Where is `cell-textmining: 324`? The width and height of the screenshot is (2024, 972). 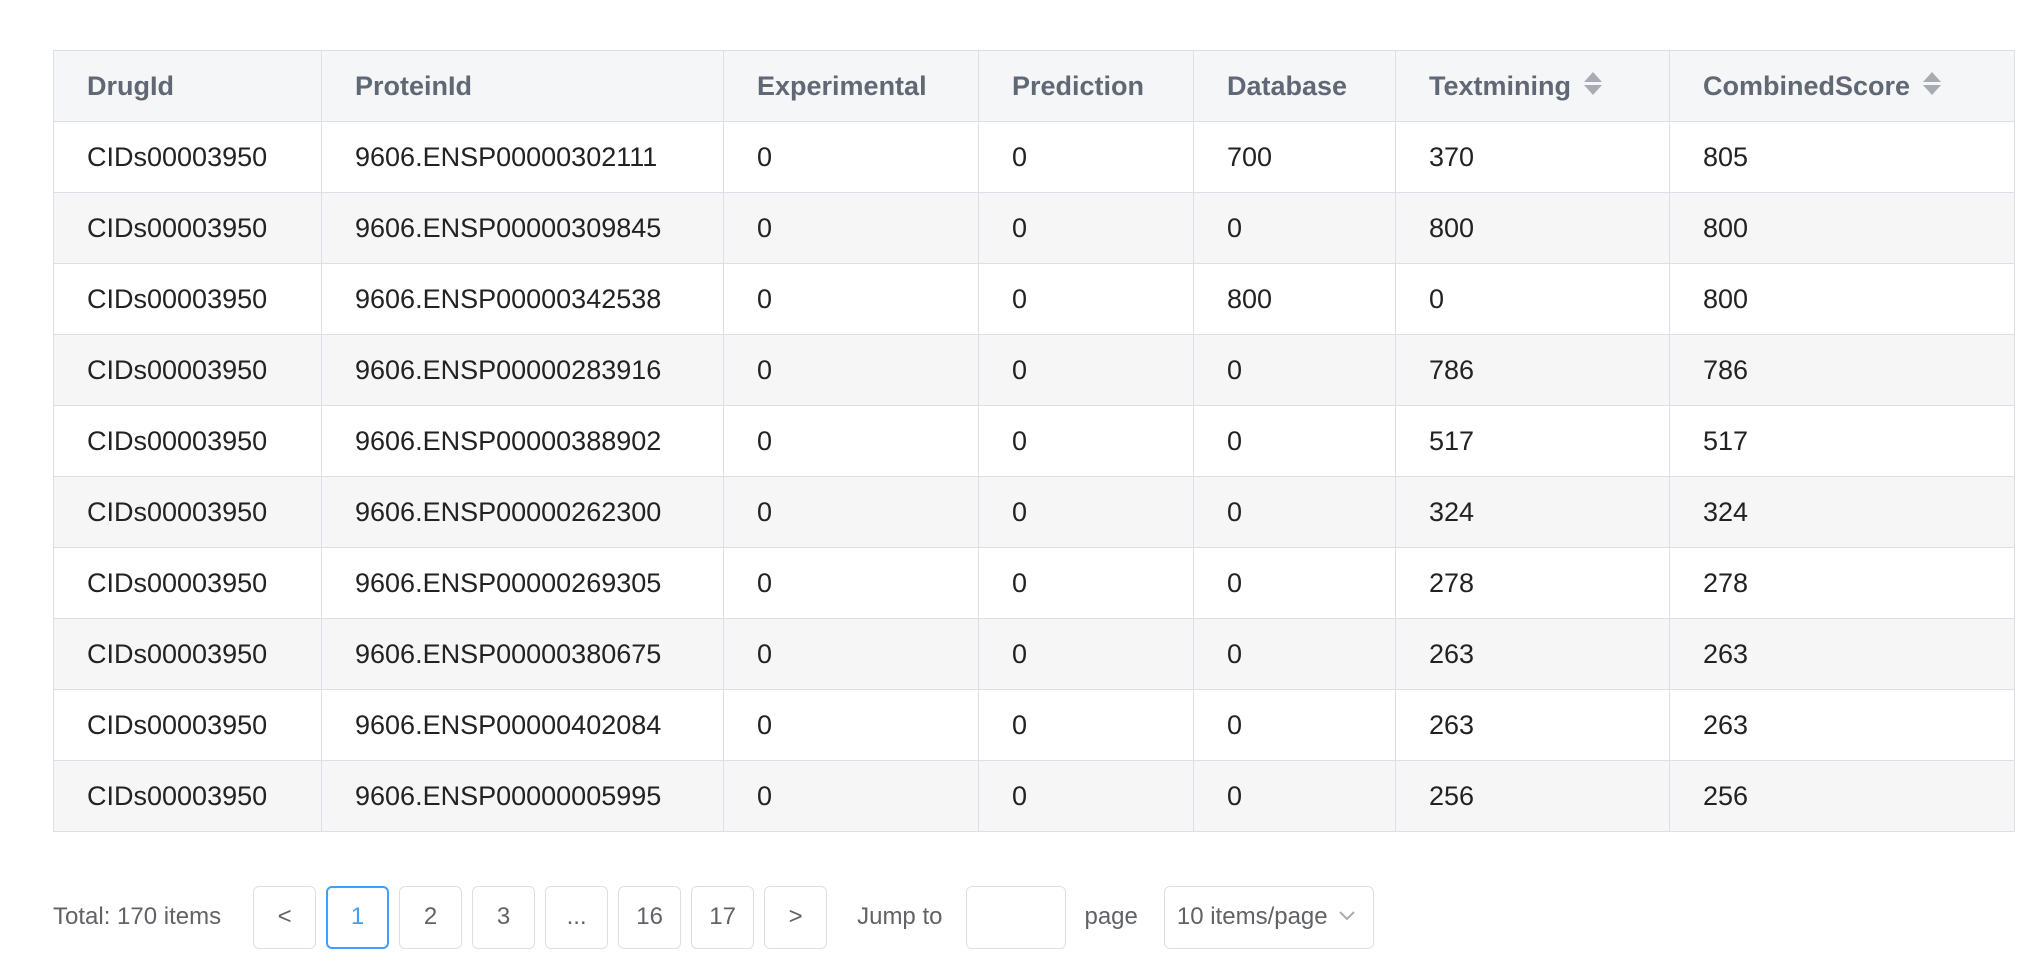
cell-textmining: 324 is located at coordinates (1532, 512).